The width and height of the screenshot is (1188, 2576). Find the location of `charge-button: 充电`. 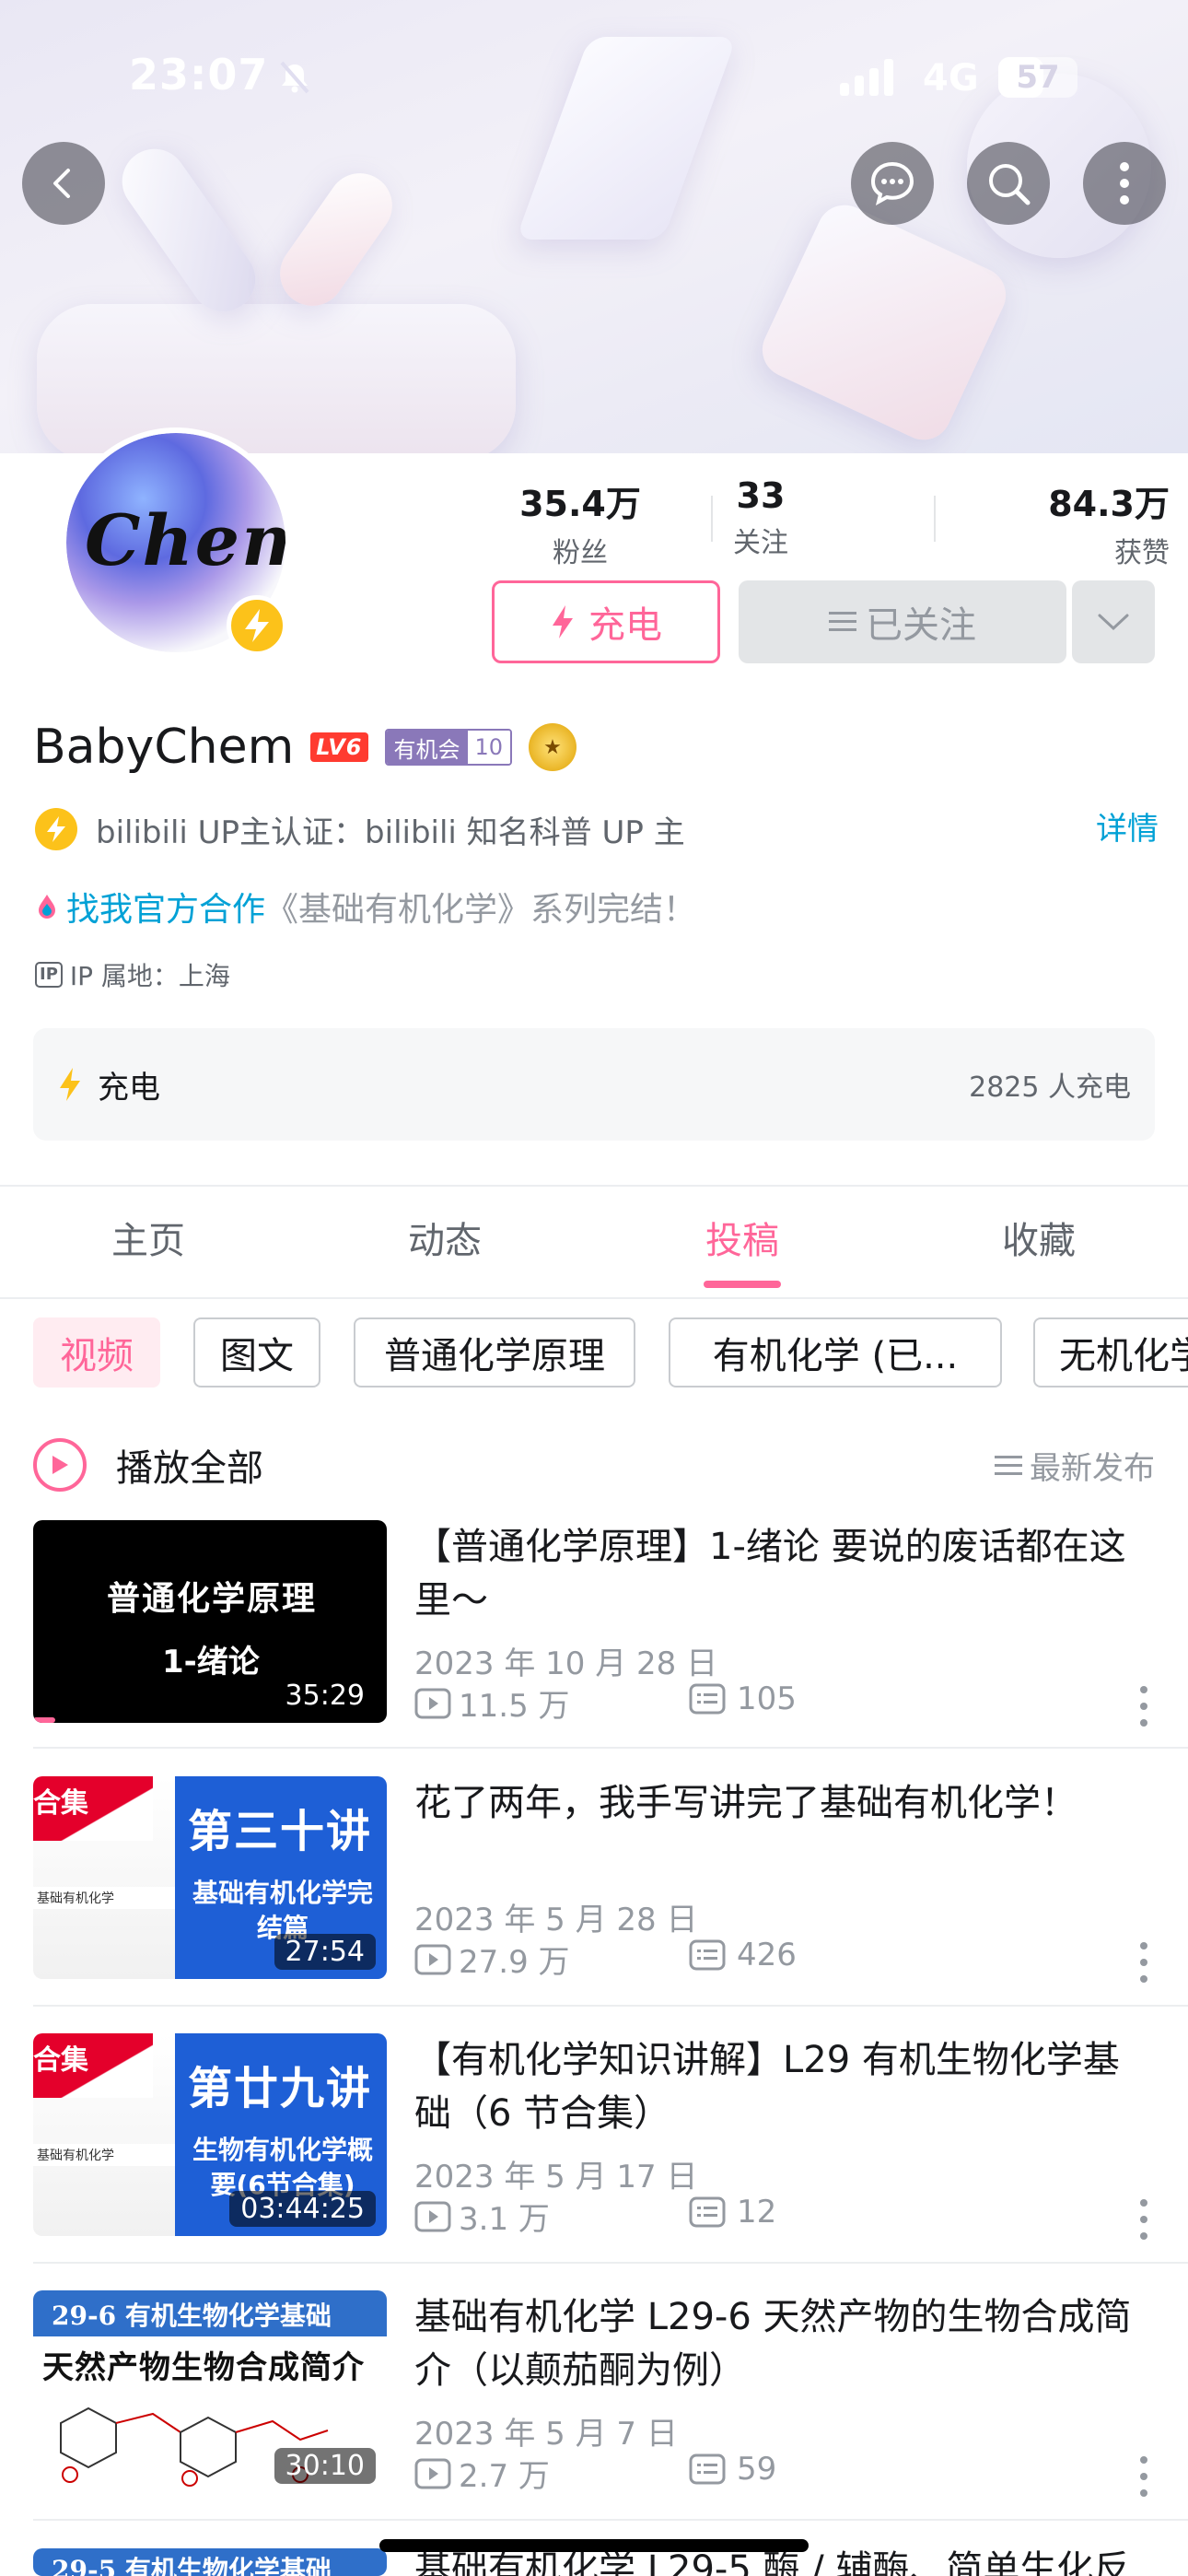

charge-button: 充电 is located at coordinates (606, 621).